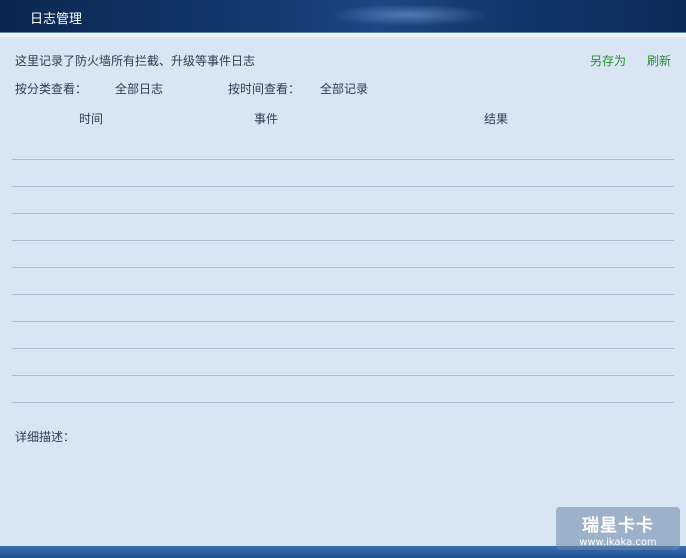 The height and width of the screenshot is (558, 686). What do you see at coordinates (618, 542) in the screenshot?
I see `watermark-url: www.ikaka.com` at bounding box center [618, 542].